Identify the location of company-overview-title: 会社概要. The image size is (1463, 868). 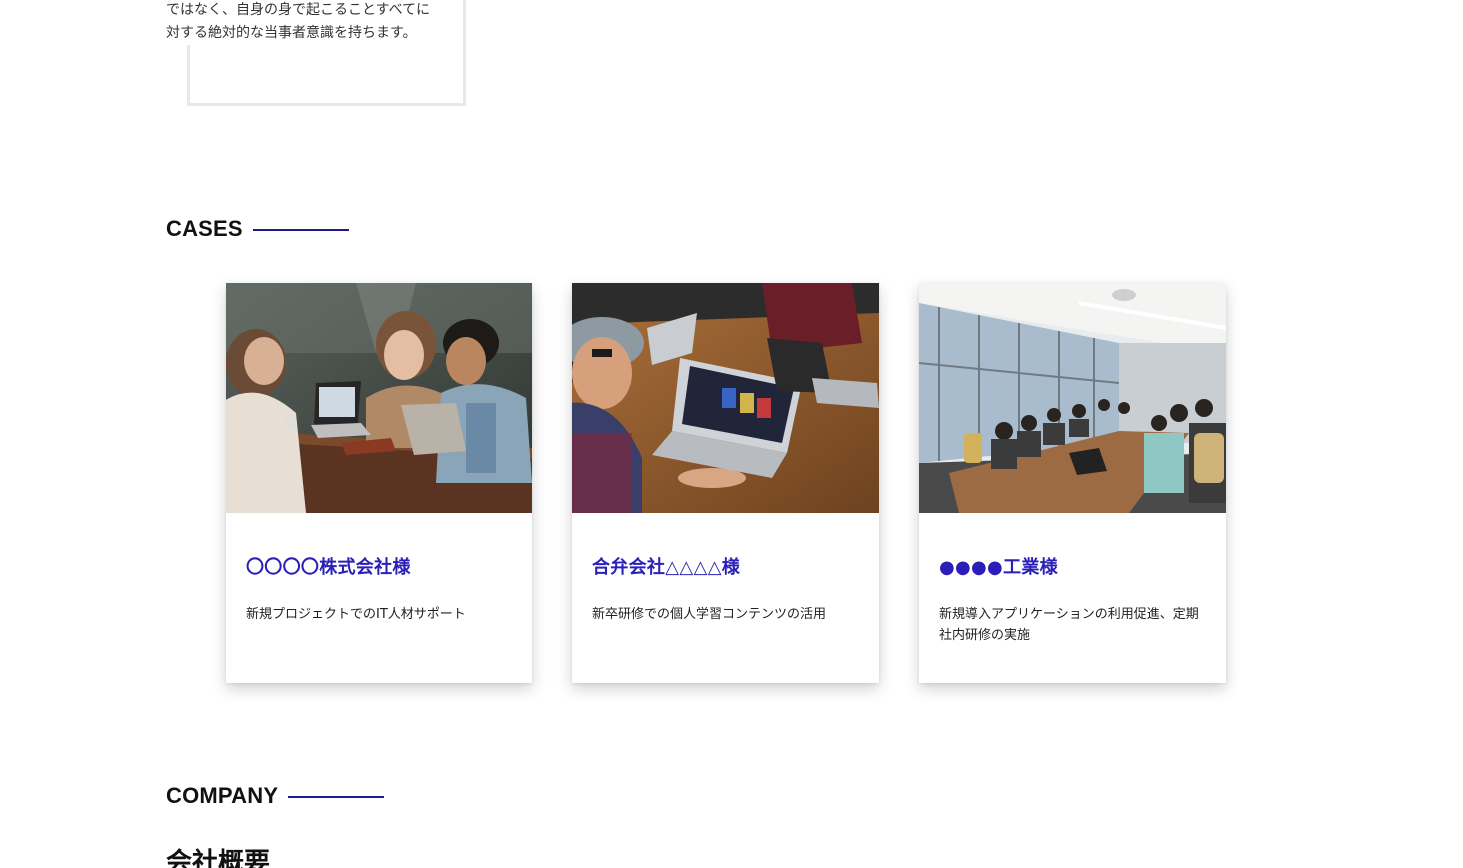
(218, 858).